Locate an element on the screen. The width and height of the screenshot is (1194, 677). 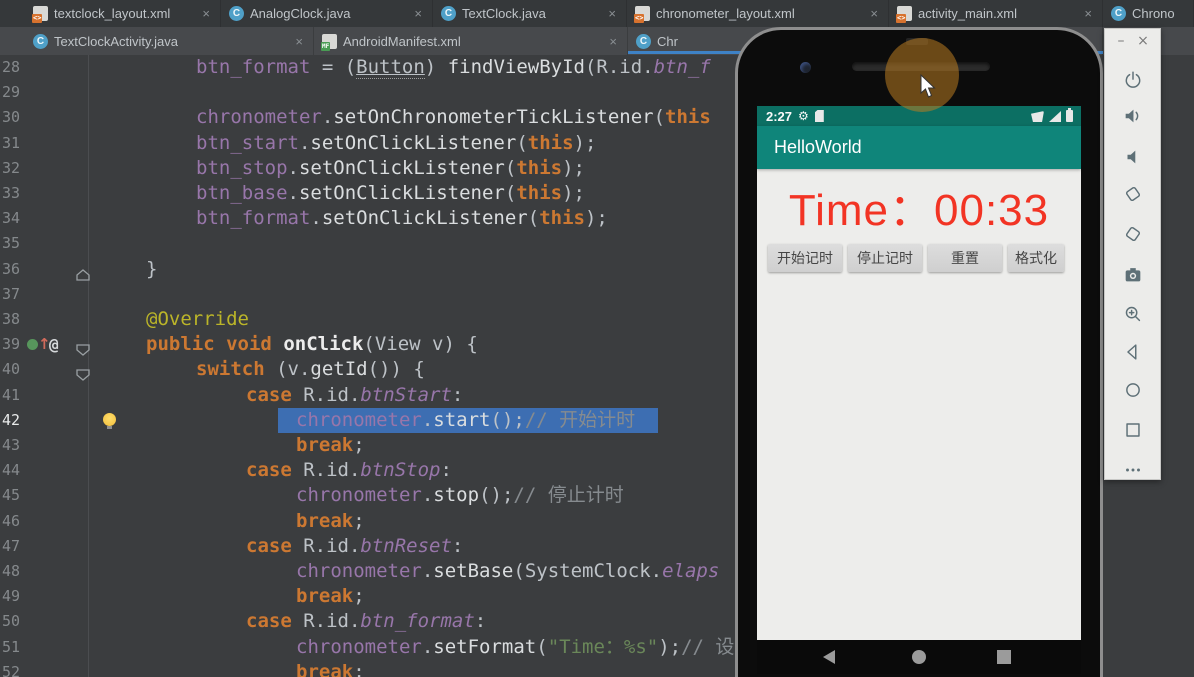
gutter-line-number: 33 is located at coordinates (11, 193).